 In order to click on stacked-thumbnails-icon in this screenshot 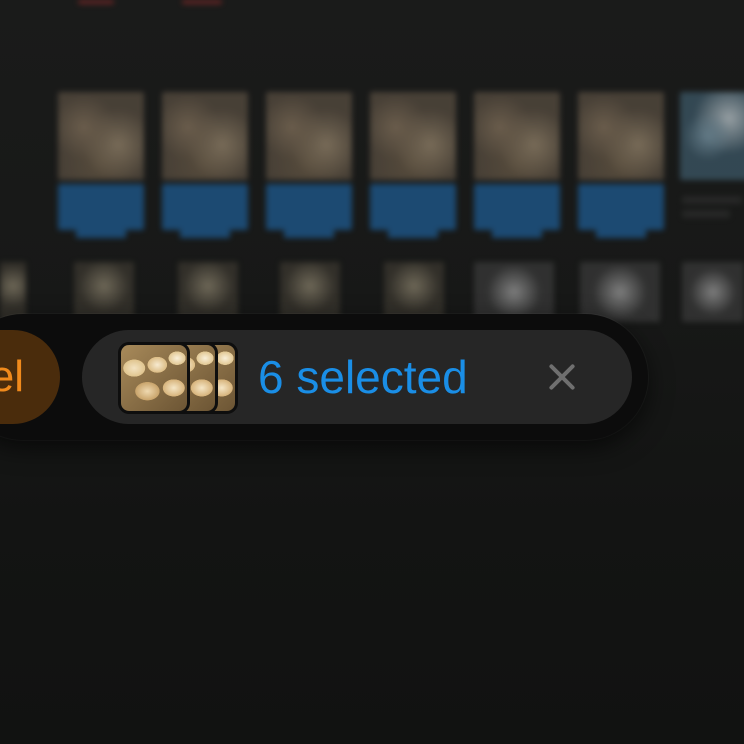, I will do `click(180, 378)`.